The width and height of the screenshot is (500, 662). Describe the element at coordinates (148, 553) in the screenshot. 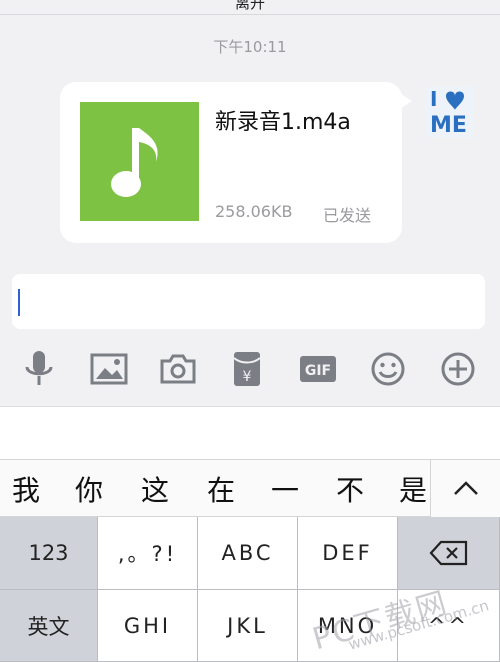

I see `punctuation-key: ,。?!` at that location.